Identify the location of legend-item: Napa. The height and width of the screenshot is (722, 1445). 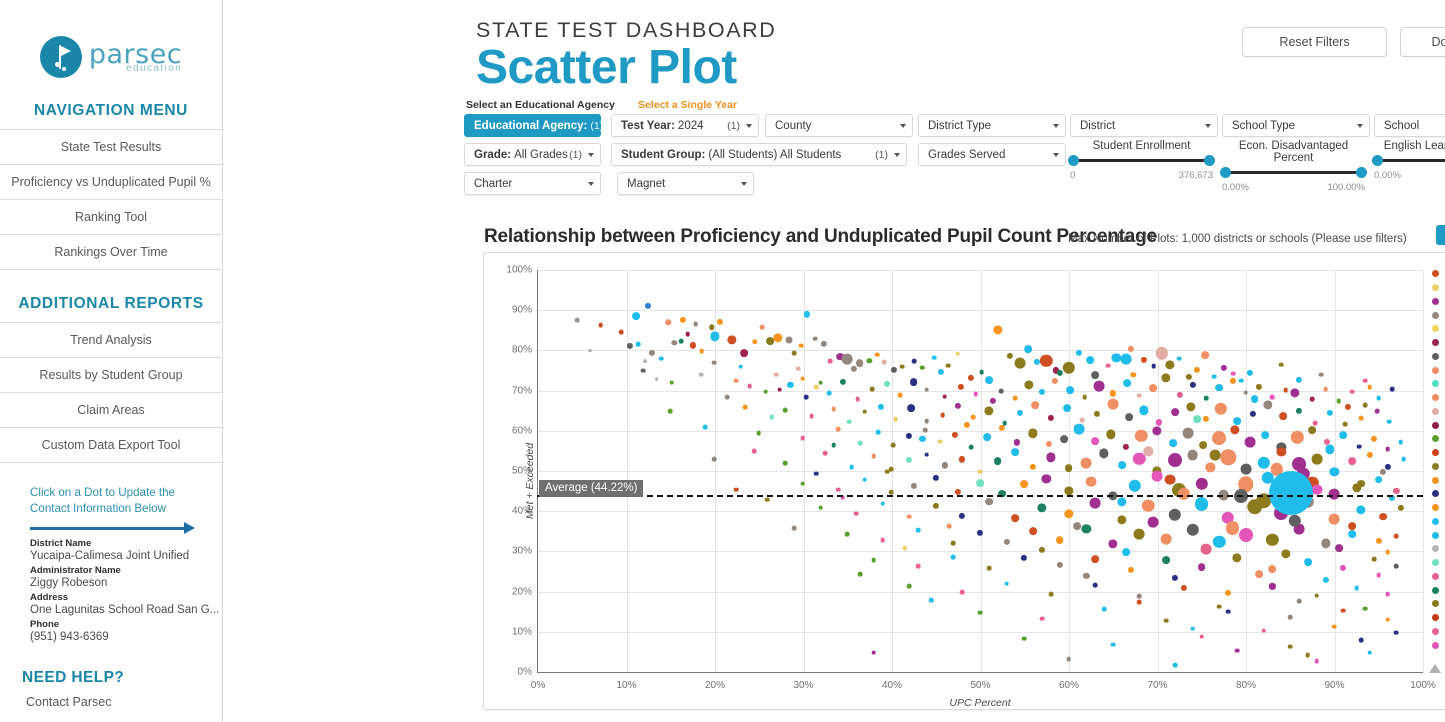
(1438, 645).